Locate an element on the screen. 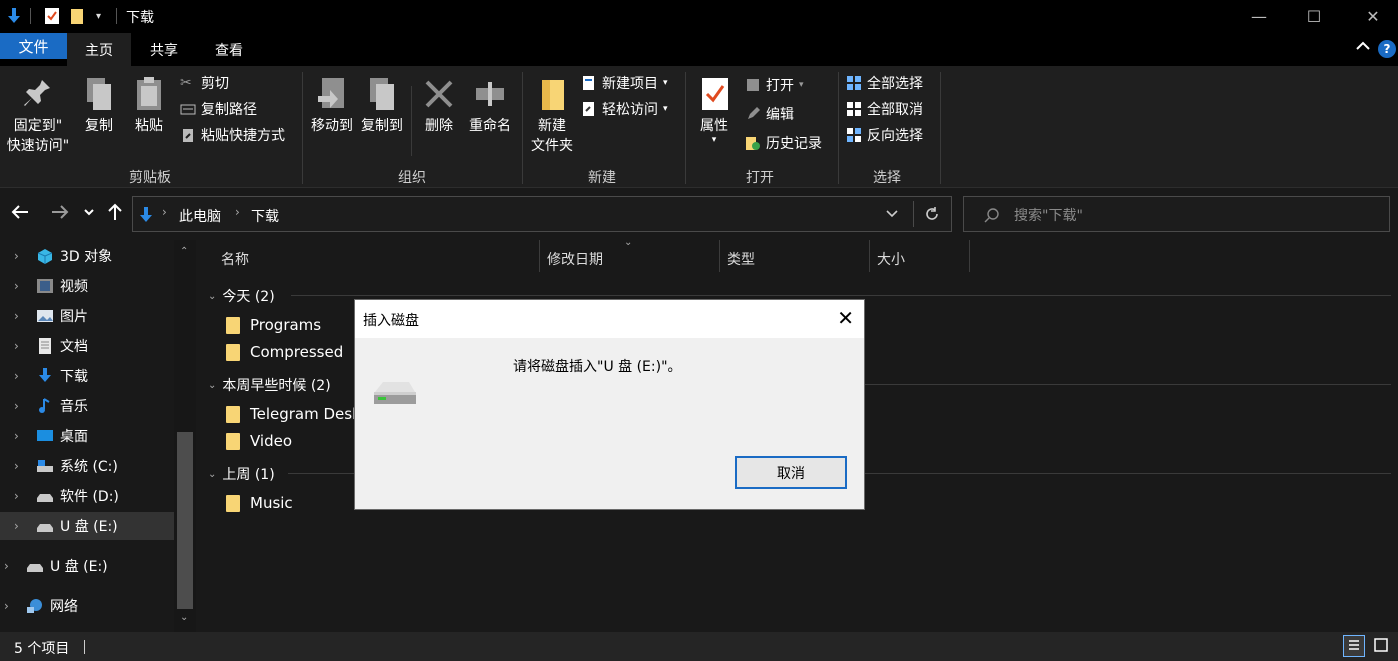 The image size is (1398, 661). forward-arrow-icon is located at coordinates (60, 214).